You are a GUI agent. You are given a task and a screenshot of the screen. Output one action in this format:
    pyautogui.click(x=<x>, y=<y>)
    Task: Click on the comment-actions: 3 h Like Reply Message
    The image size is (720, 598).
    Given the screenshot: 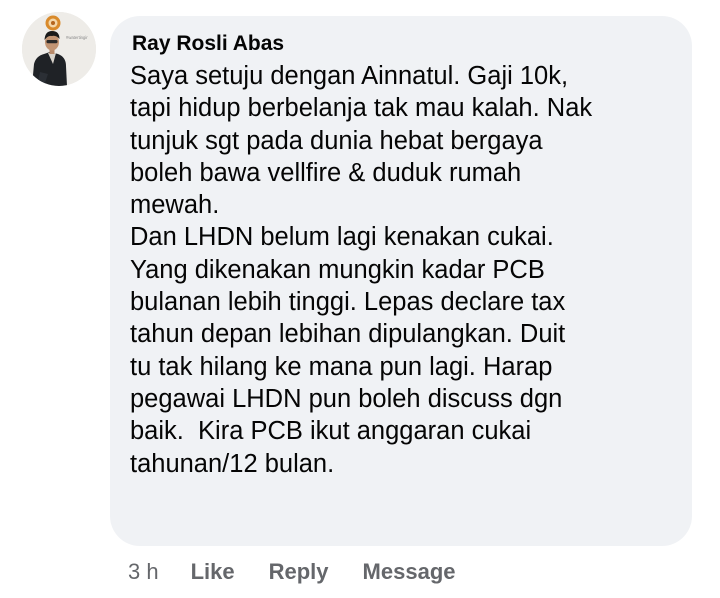 What is the action you would take?
    pyautogui.click(x=309, y=572)
    